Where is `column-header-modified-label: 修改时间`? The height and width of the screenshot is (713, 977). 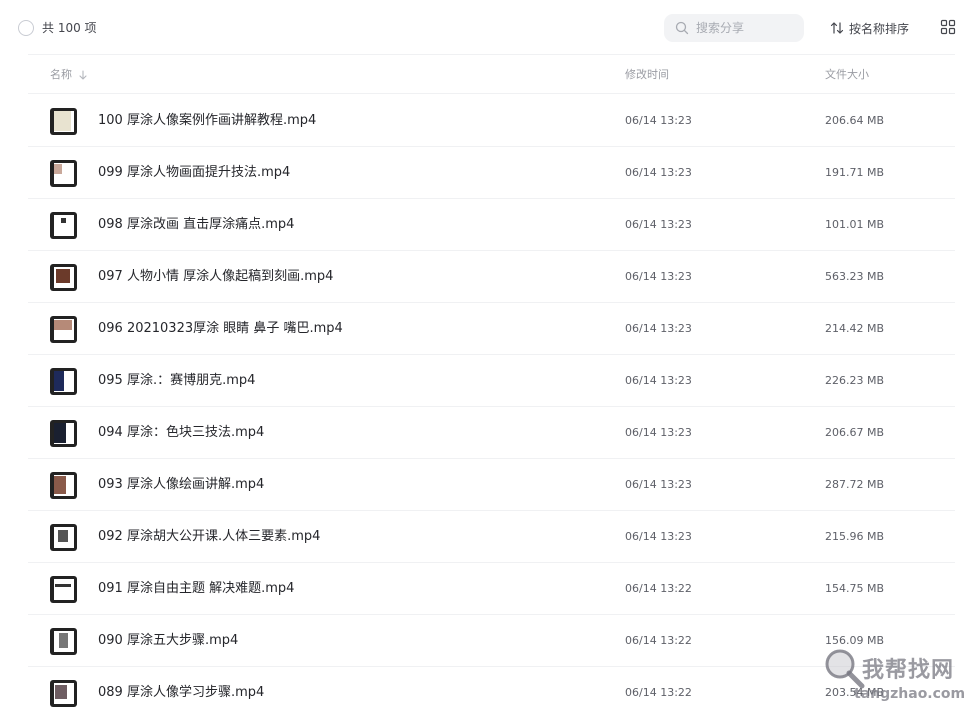 column-header-modified-label: 修改时间 is located at coordinates (647, 74).